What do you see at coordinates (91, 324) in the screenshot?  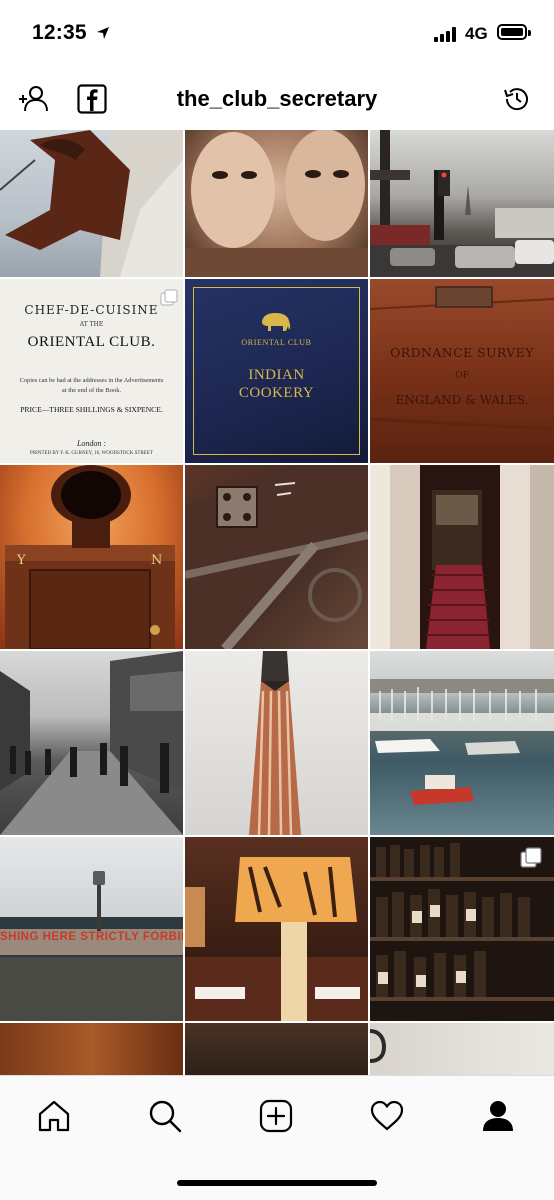 I see `post-text-2: AT THE` at bounding box center [91, 324].